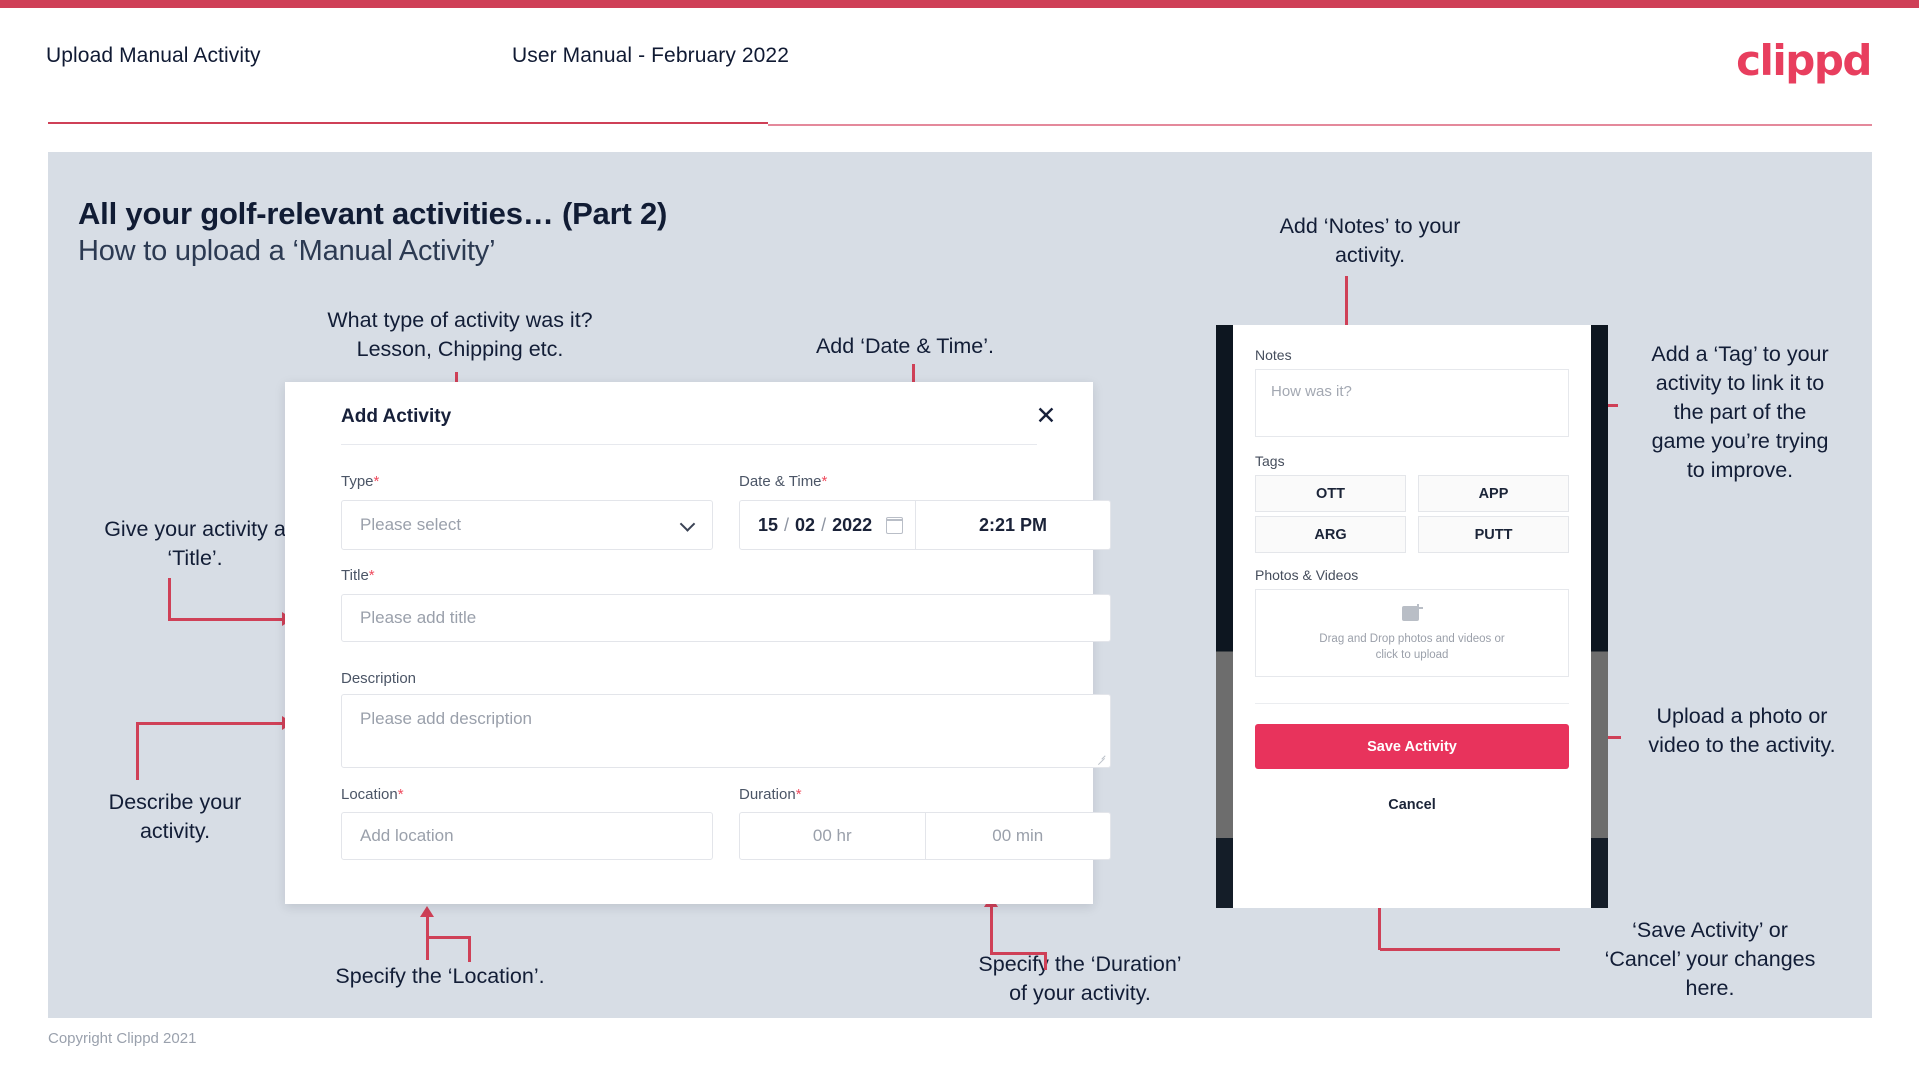 The image size is (1919, 1079). Describe the element at coordinates (852, 524) in the screenshot. I see `date-year: 2022` at that location.